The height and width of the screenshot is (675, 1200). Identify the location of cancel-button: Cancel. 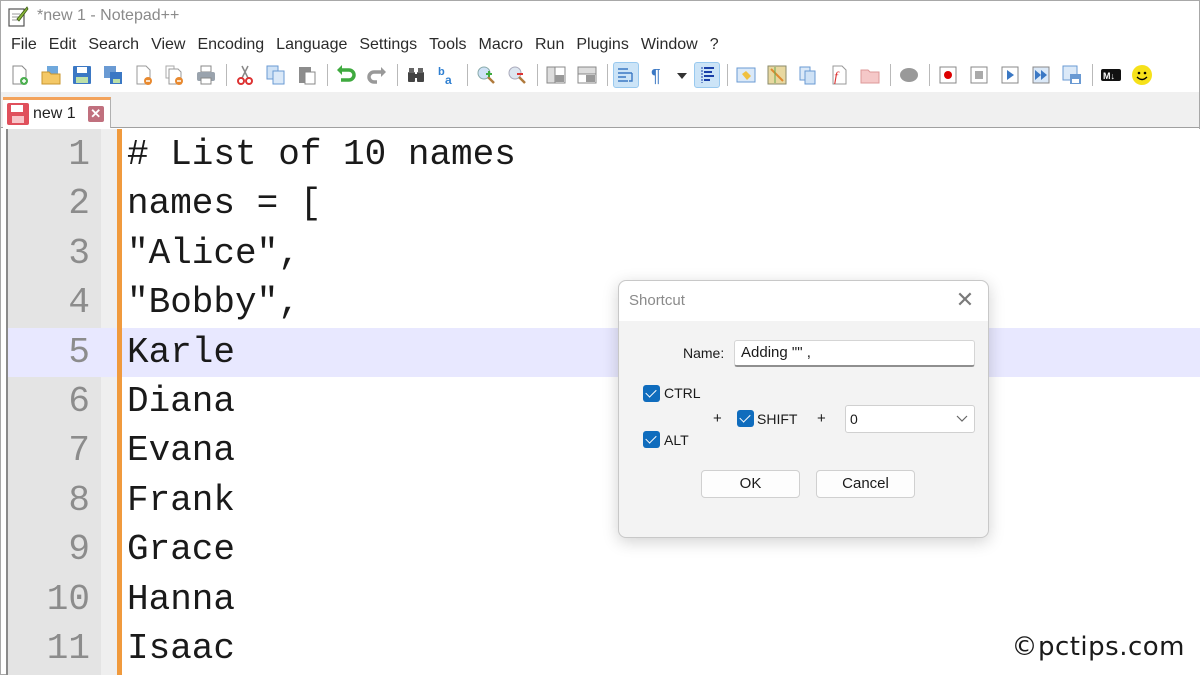
(865, 484).